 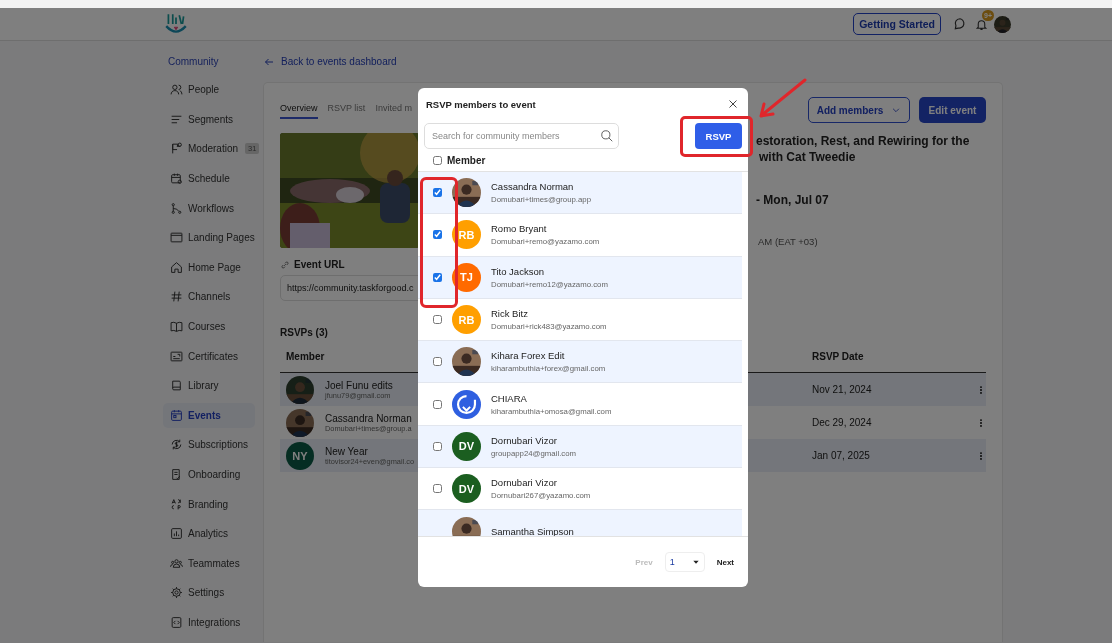 What do you see at coordinates (176, 267) in the screenshot?
I see `home-icon` at bounding box center [176, 267].